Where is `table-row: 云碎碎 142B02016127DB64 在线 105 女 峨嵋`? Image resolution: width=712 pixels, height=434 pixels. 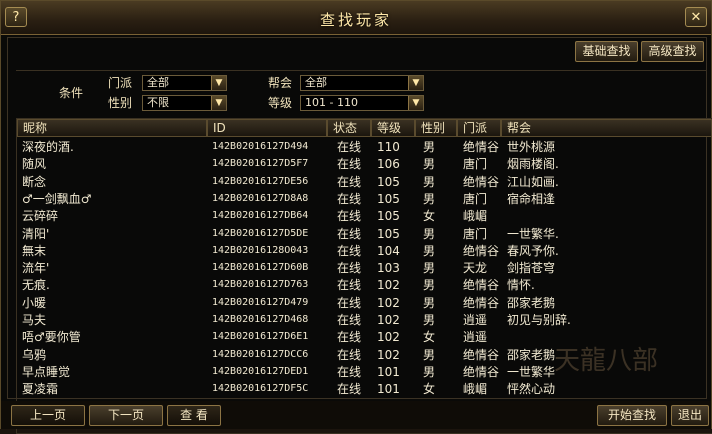
table-row: 云碎碎 142B02016127DB64 在线 105 女 峨嵋 is located at coordinates (364, 216).